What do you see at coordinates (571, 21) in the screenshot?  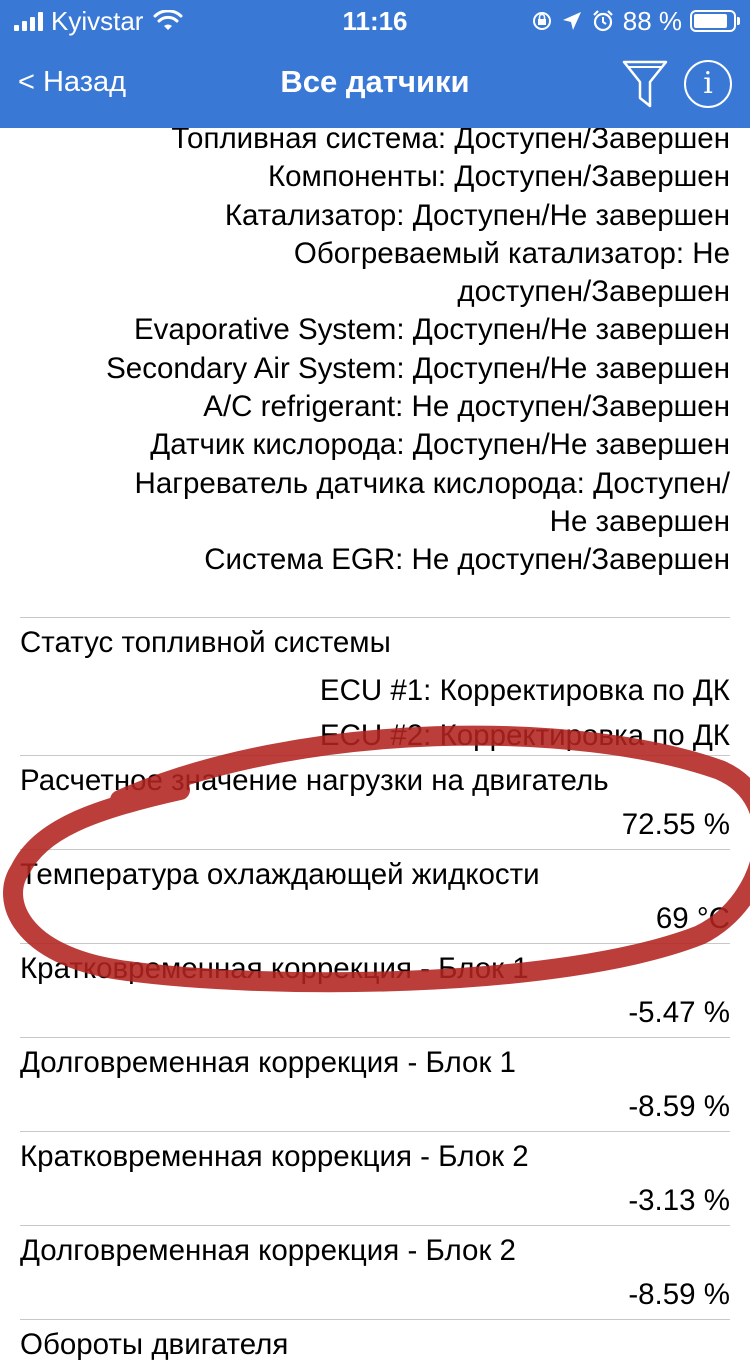 I see `location-icon` at bounding box center [571, 21].